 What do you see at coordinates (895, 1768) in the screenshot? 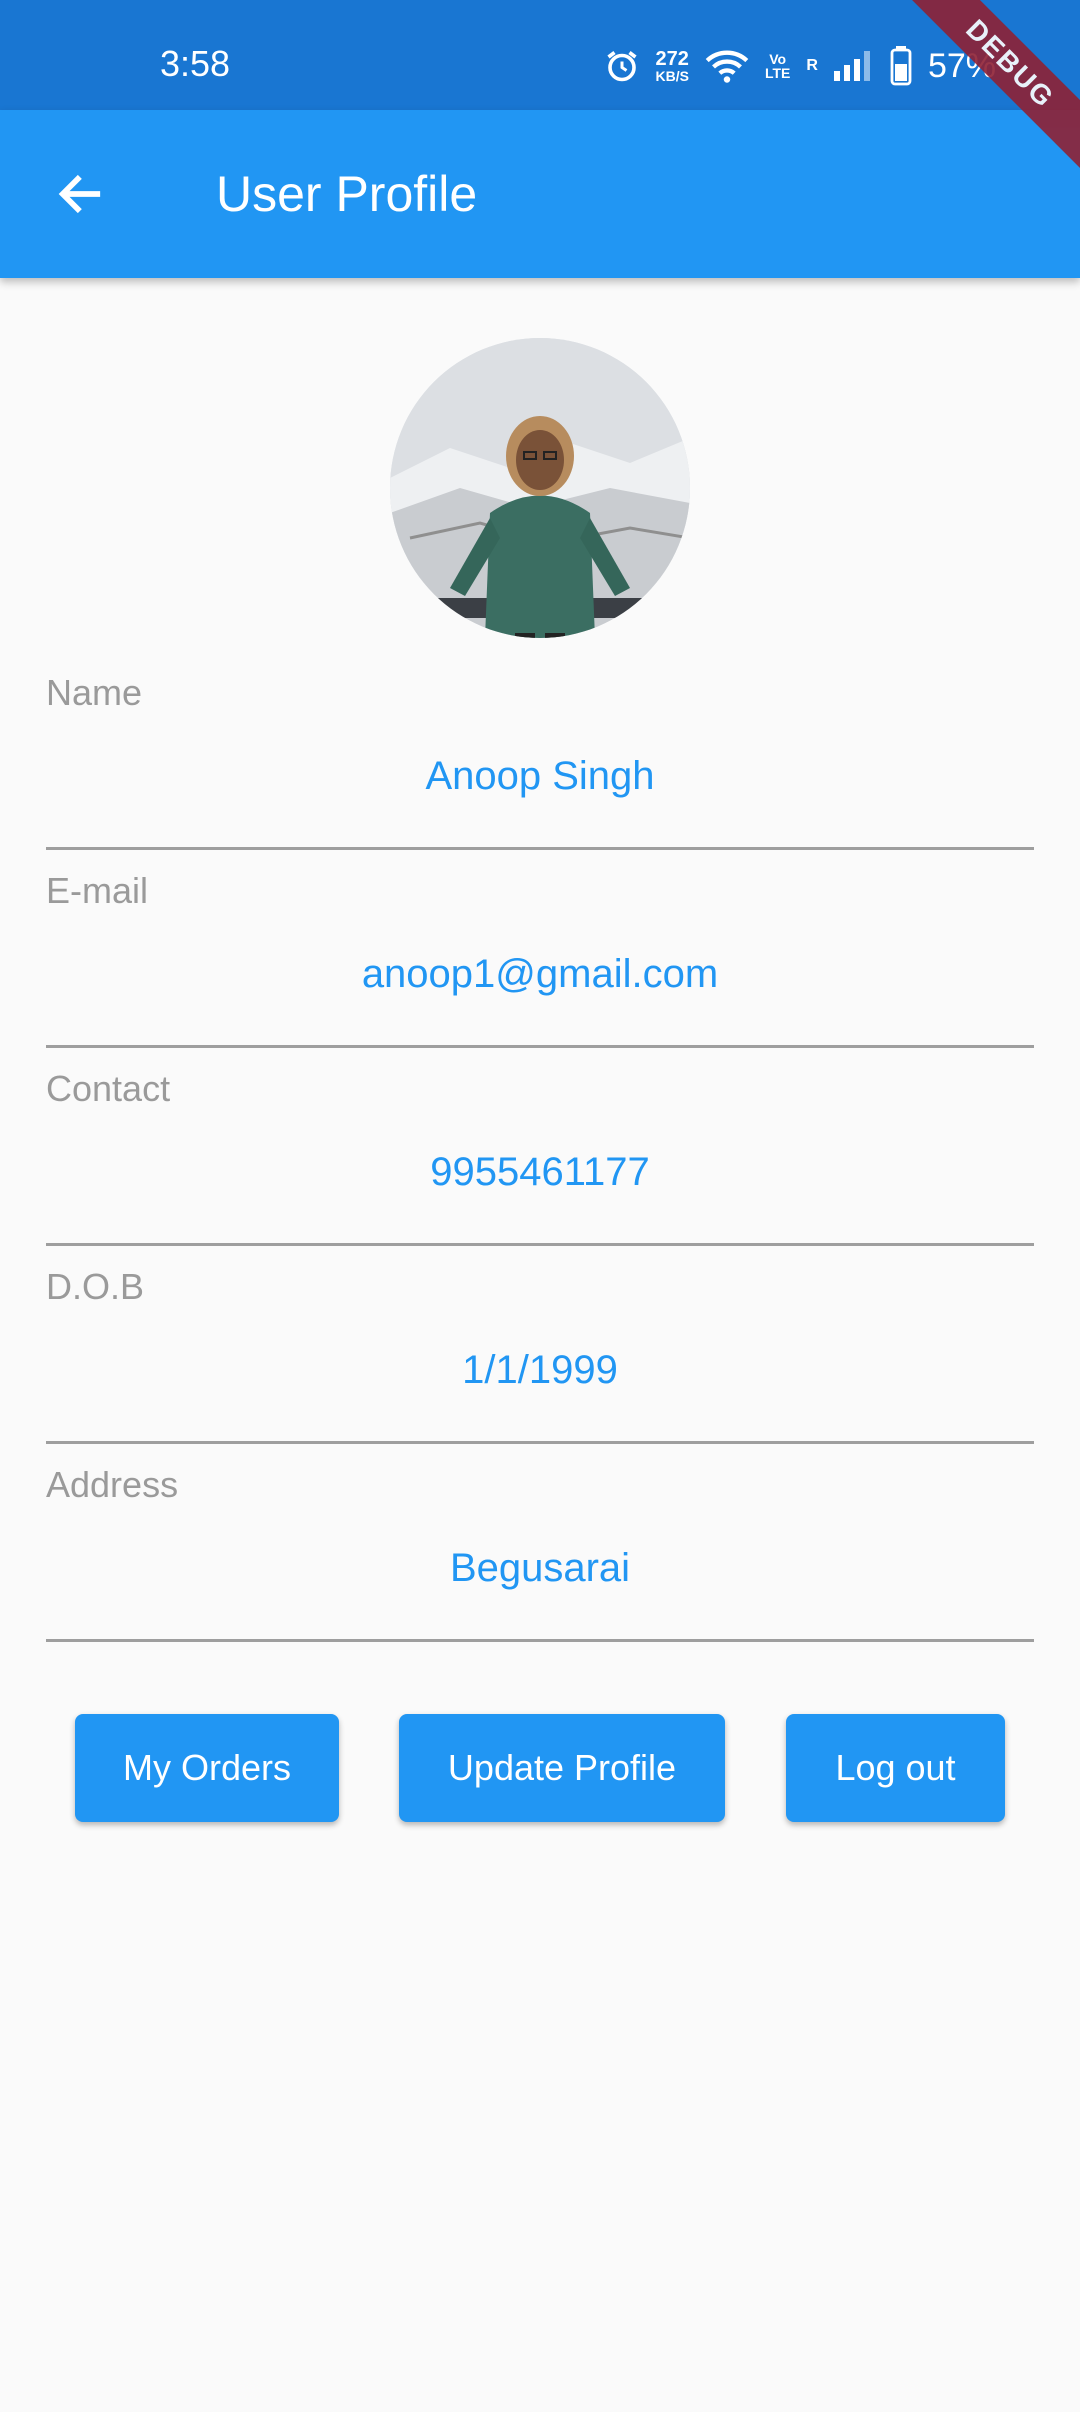
I see `logout-button: Log out` at bounding box center [895, 1768].